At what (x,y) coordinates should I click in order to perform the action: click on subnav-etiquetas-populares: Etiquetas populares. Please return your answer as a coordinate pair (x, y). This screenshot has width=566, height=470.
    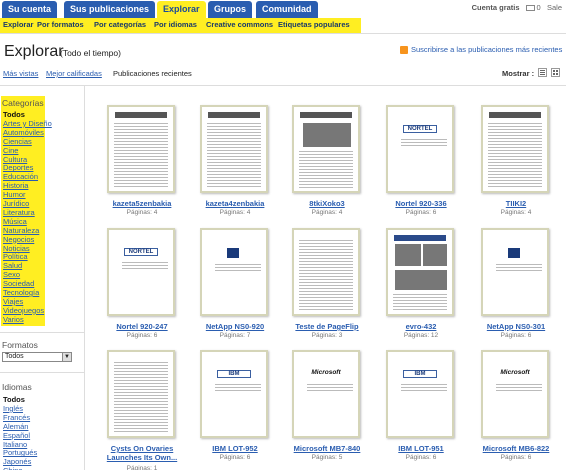
    Looking at the image, I should click on (314, 24).